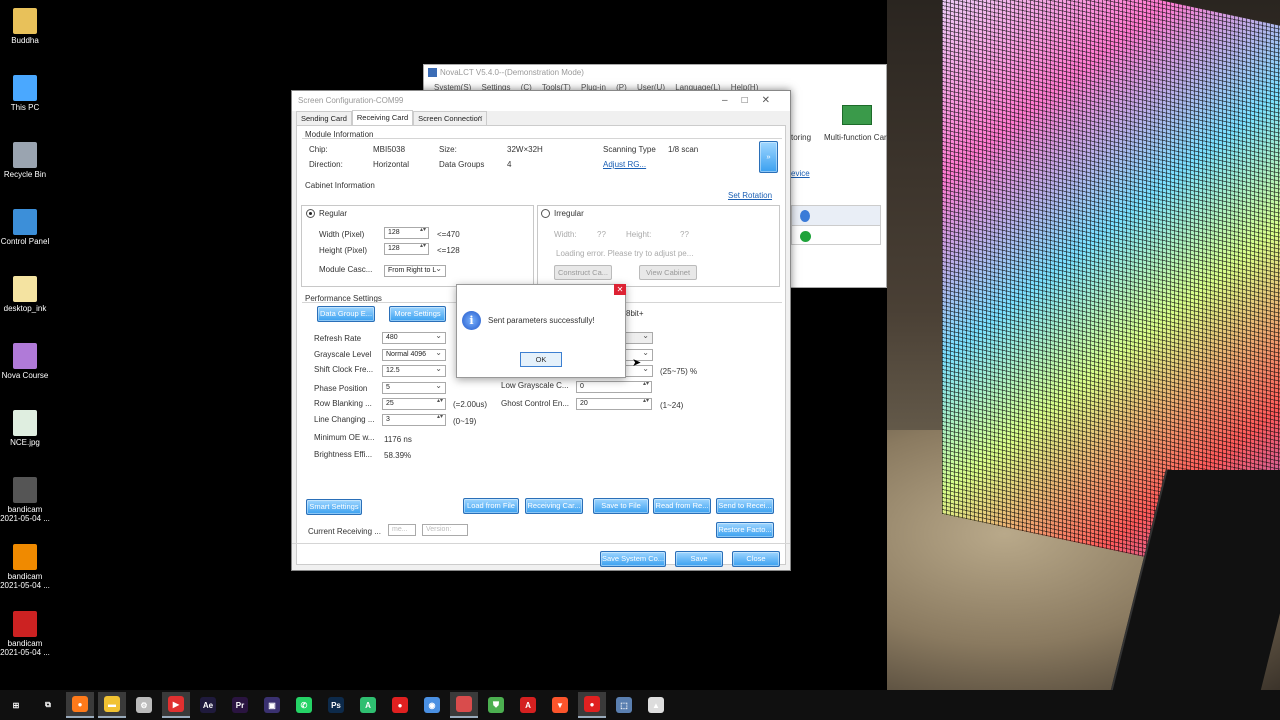 The image size is (1280, 720). Describe the element at coordinates (541, 320) in the screenshot. I see `dialog-message: Sent parameters successfully!` at that location.